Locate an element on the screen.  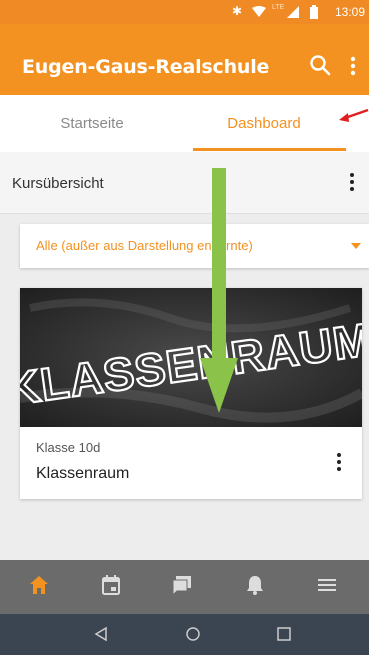
wifi-icon is located at coordinates (259, 11).